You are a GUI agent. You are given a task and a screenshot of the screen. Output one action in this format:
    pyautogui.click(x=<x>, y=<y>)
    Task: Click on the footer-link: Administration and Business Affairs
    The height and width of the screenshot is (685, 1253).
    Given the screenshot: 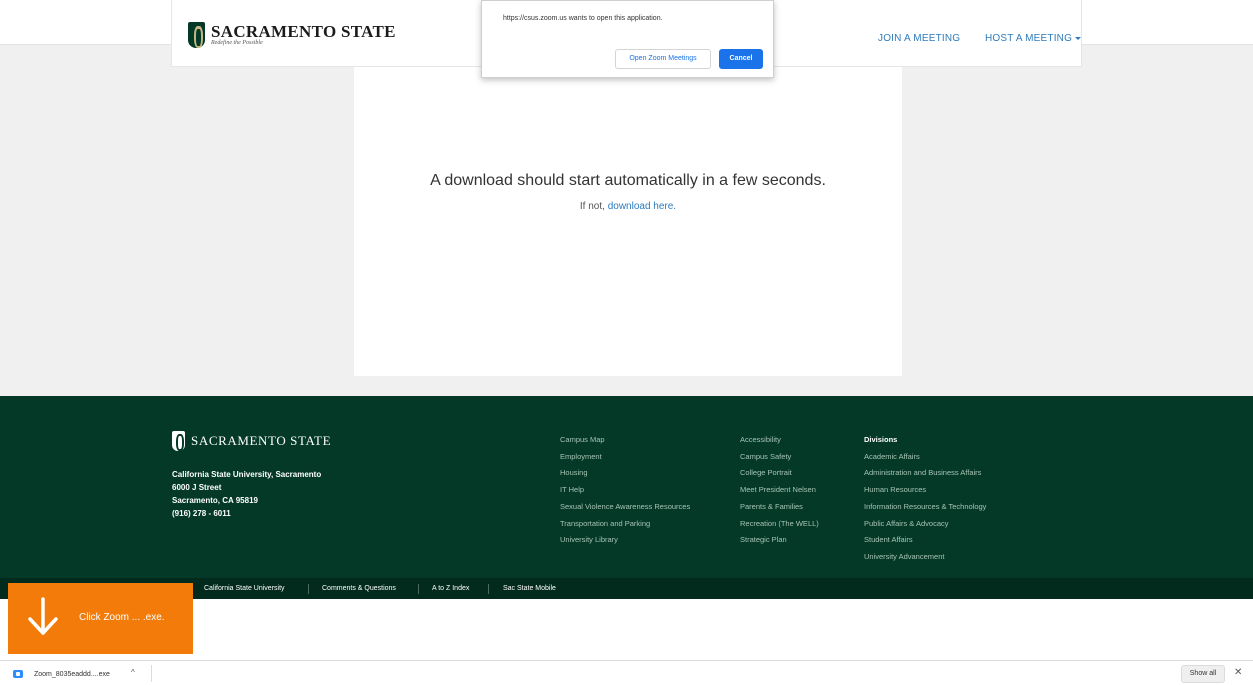 What is the action you would take?
    pyautogui.click(x=925, y=473)
    